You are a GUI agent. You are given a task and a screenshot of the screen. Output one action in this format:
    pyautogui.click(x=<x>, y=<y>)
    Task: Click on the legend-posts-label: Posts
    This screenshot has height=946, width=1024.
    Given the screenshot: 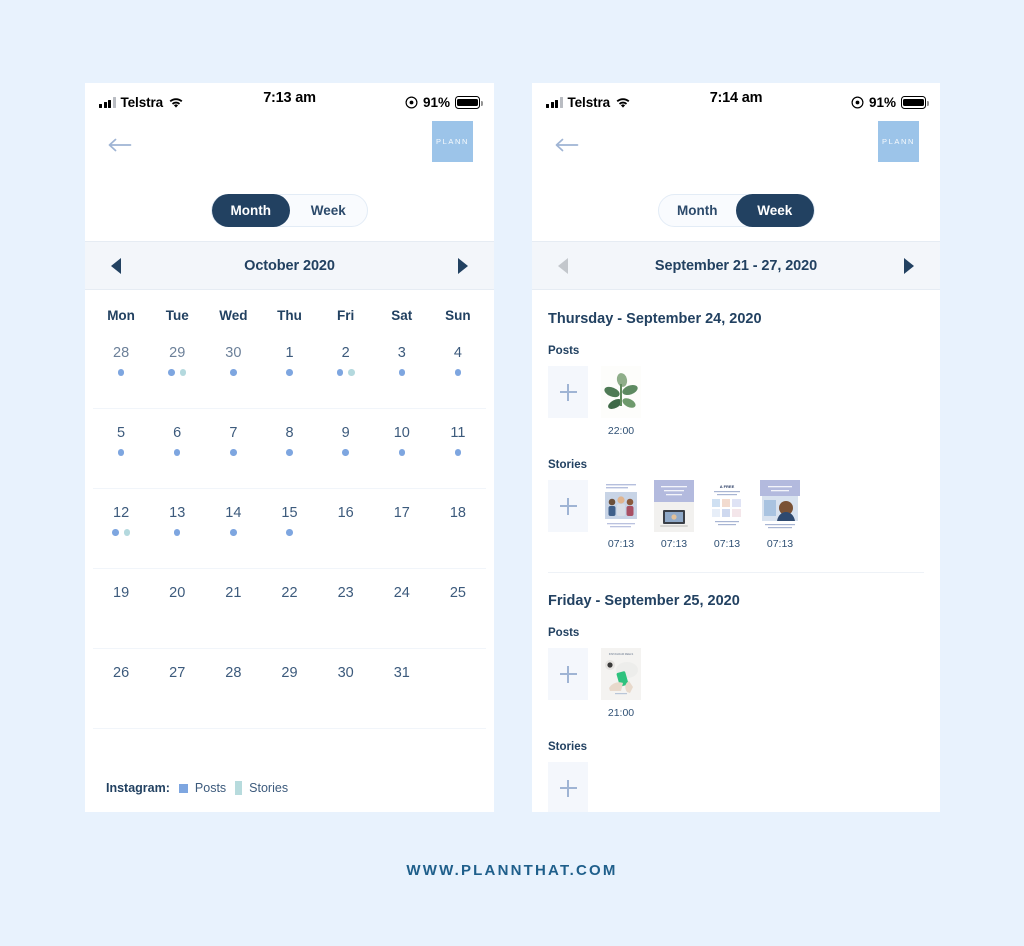 What is the action you would take?
    pyautogui.click(x=210, y=788)
    